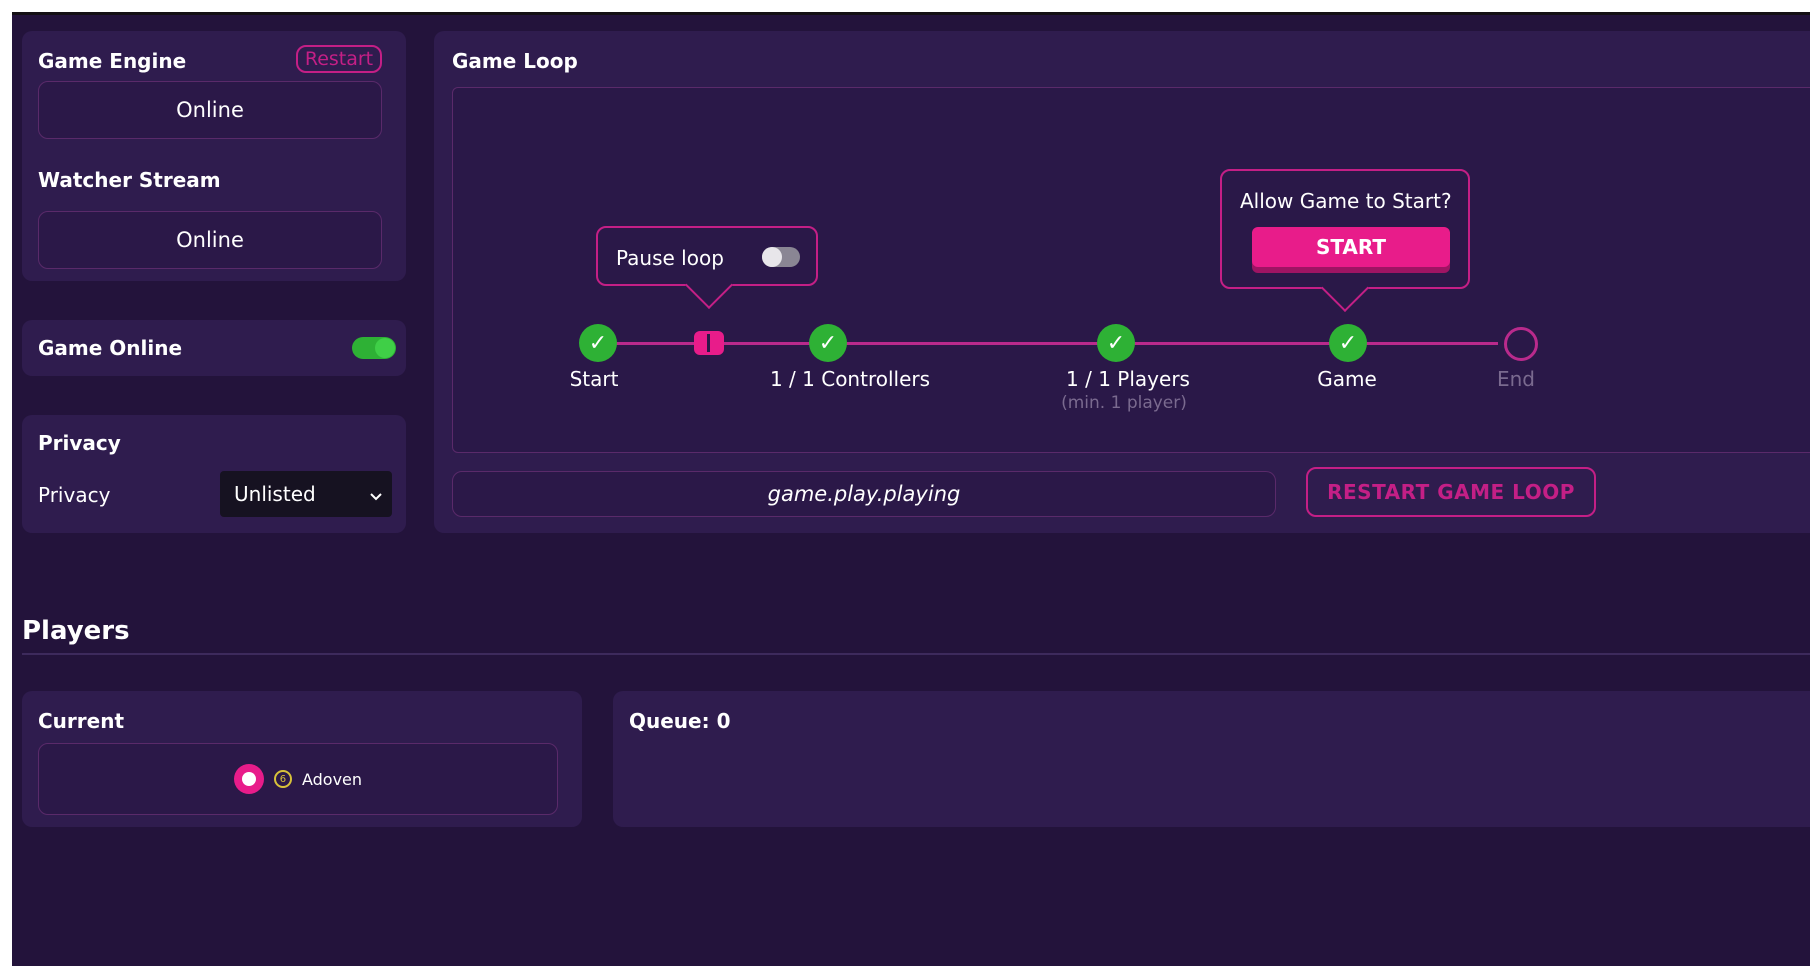 The height and width of the screenshot is (966, 1810). I want to click on players-divider, so click(916, 654).